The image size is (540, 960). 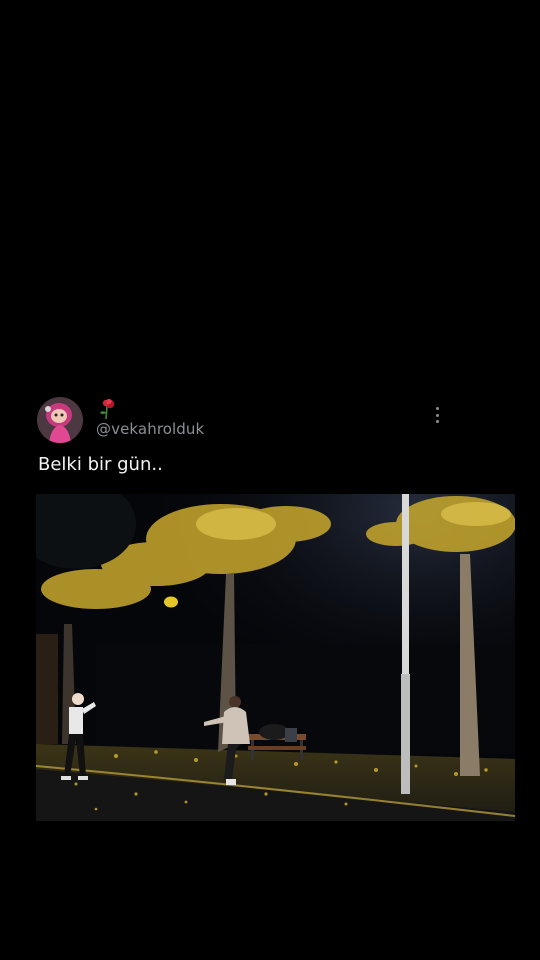 What do you see at coordinates (150, 429) in the screenshot?
I see `user-handle: @vekahrolduk` at bounding box center [150, 429].